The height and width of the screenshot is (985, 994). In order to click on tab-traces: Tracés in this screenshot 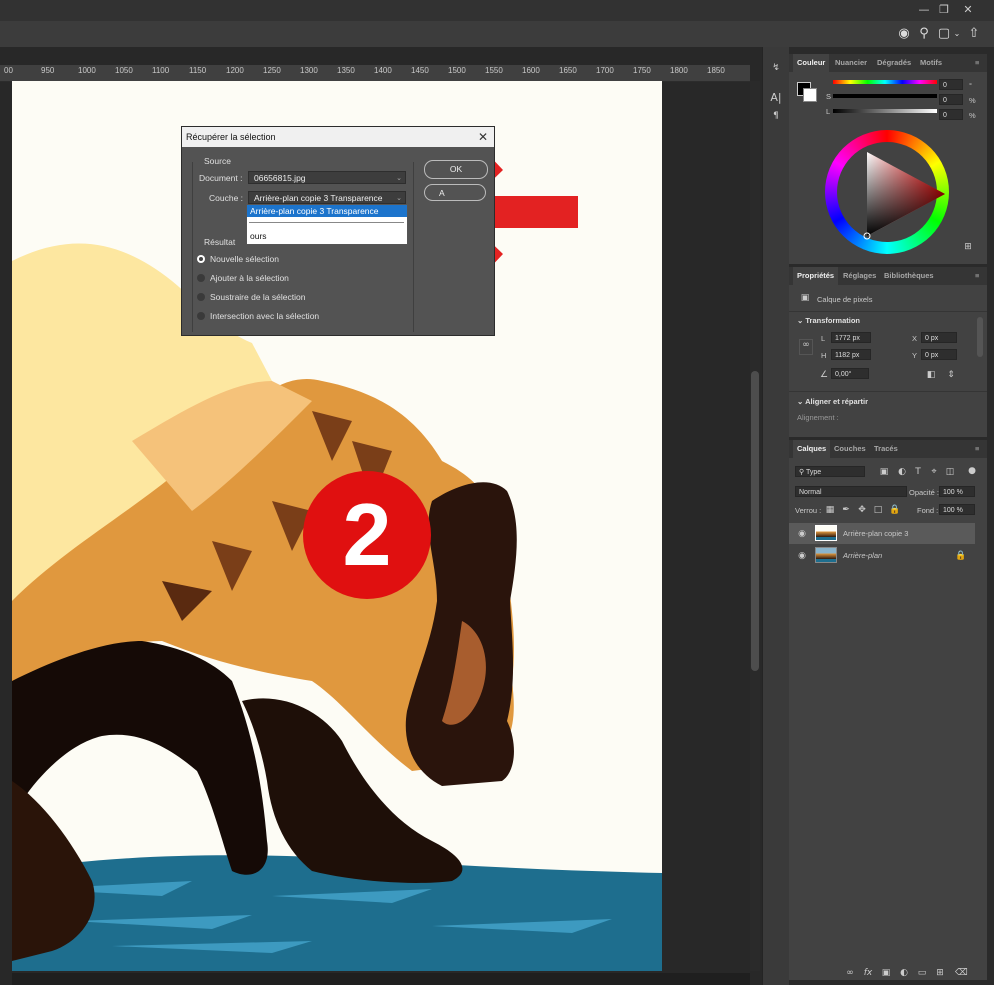, I will do `click(886, 449)`.